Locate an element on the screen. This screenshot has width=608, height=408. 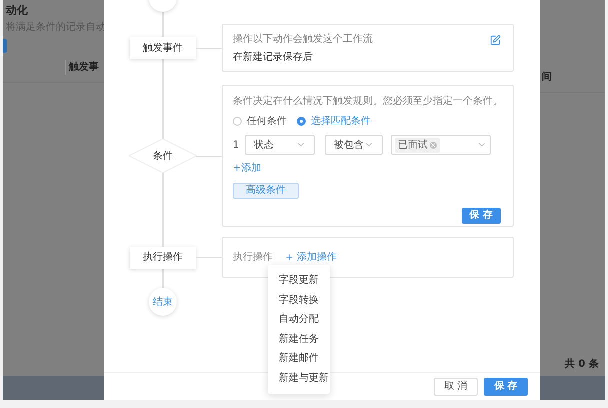
add-action-link: 添加操作 is located at coordinates (311, 257).